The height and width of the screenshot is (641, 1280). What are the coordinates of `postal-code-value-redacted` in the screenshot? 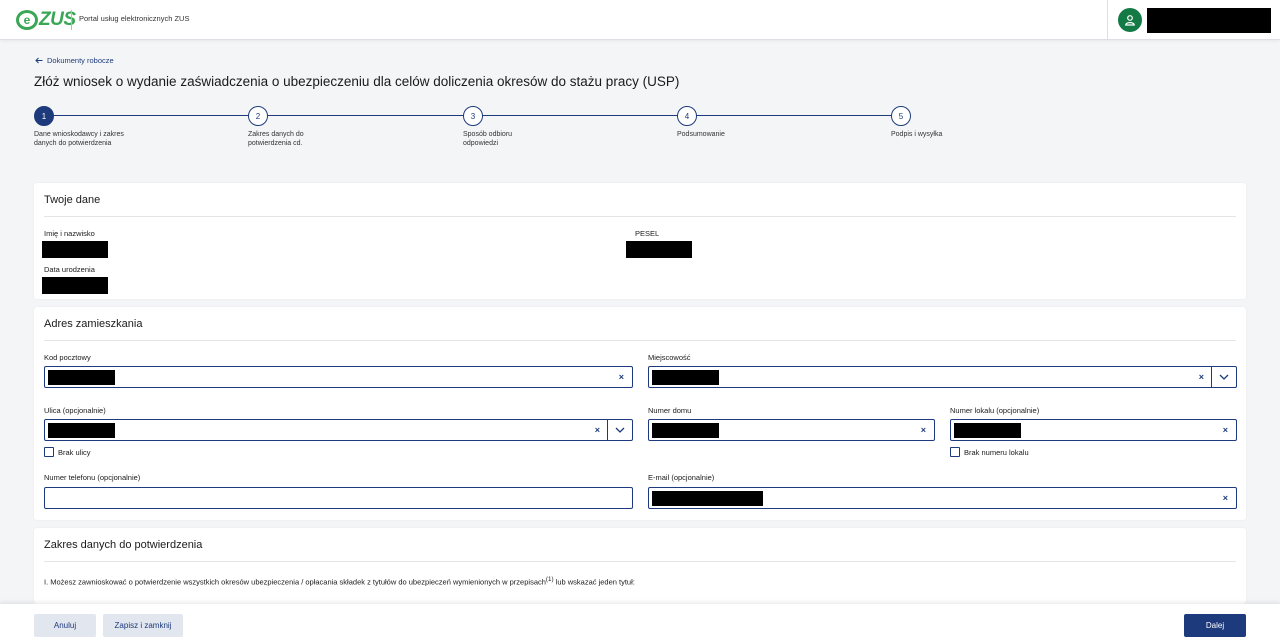 It's located at (81, 377).